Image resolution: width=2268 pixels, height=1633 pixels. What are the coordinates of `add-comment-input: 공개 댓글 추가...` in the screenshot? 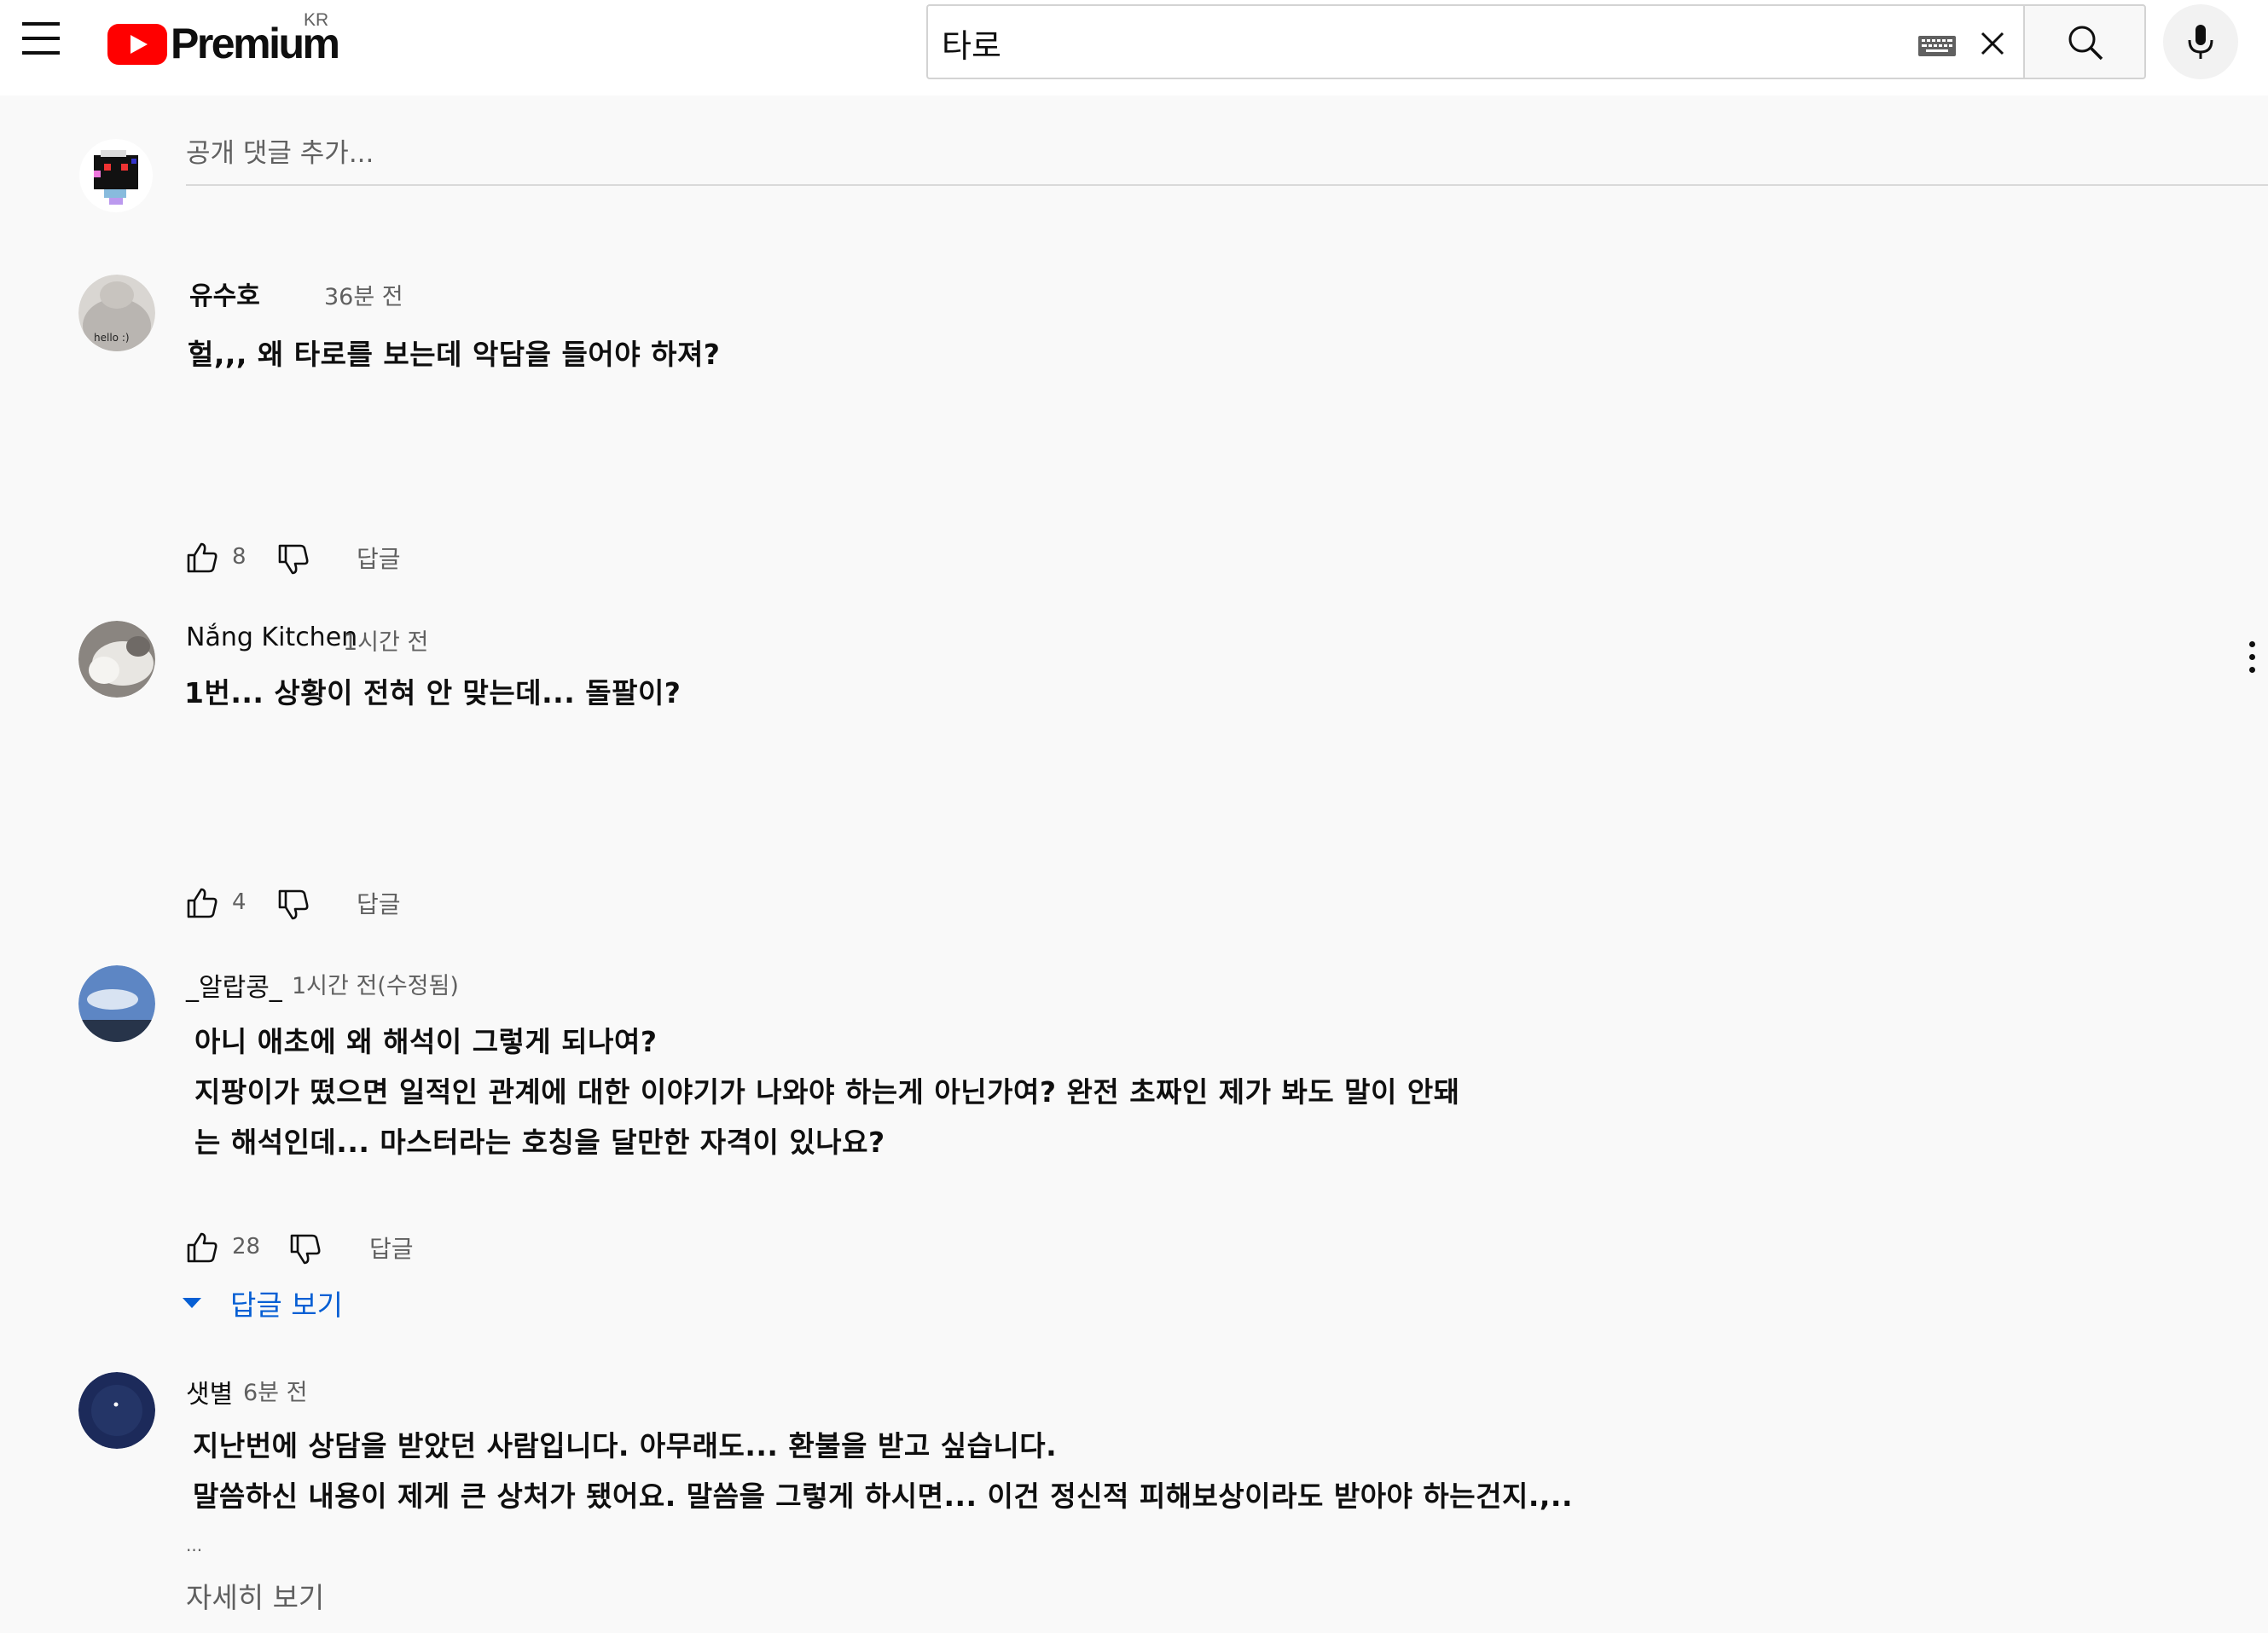 It's located at (1227, 158).